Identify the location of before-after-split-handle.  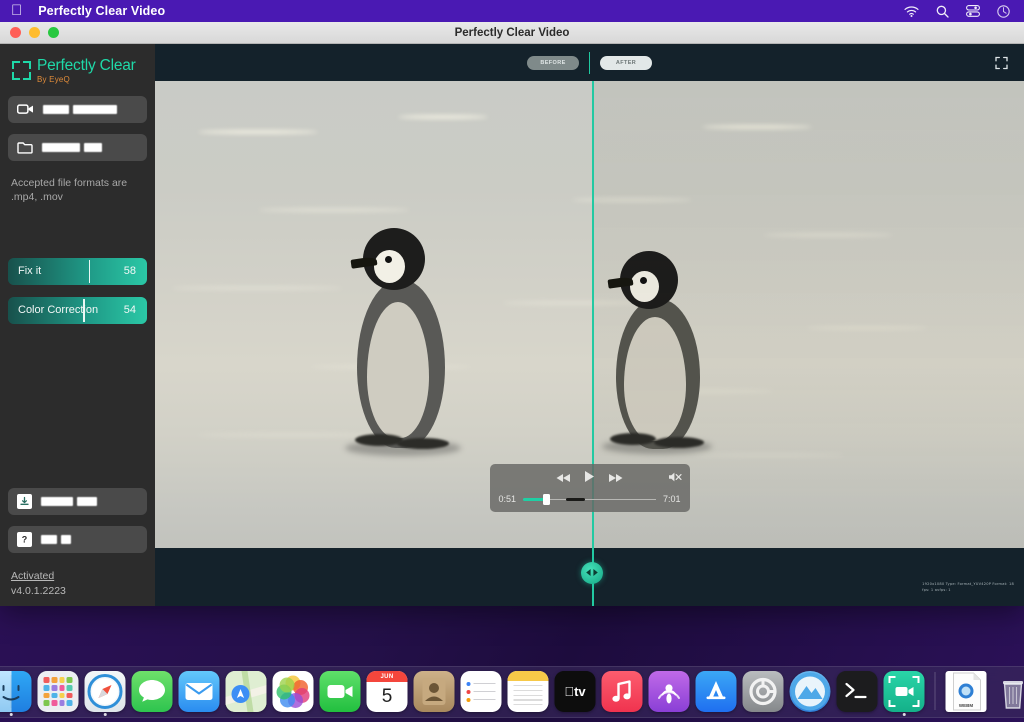
(592, 573).